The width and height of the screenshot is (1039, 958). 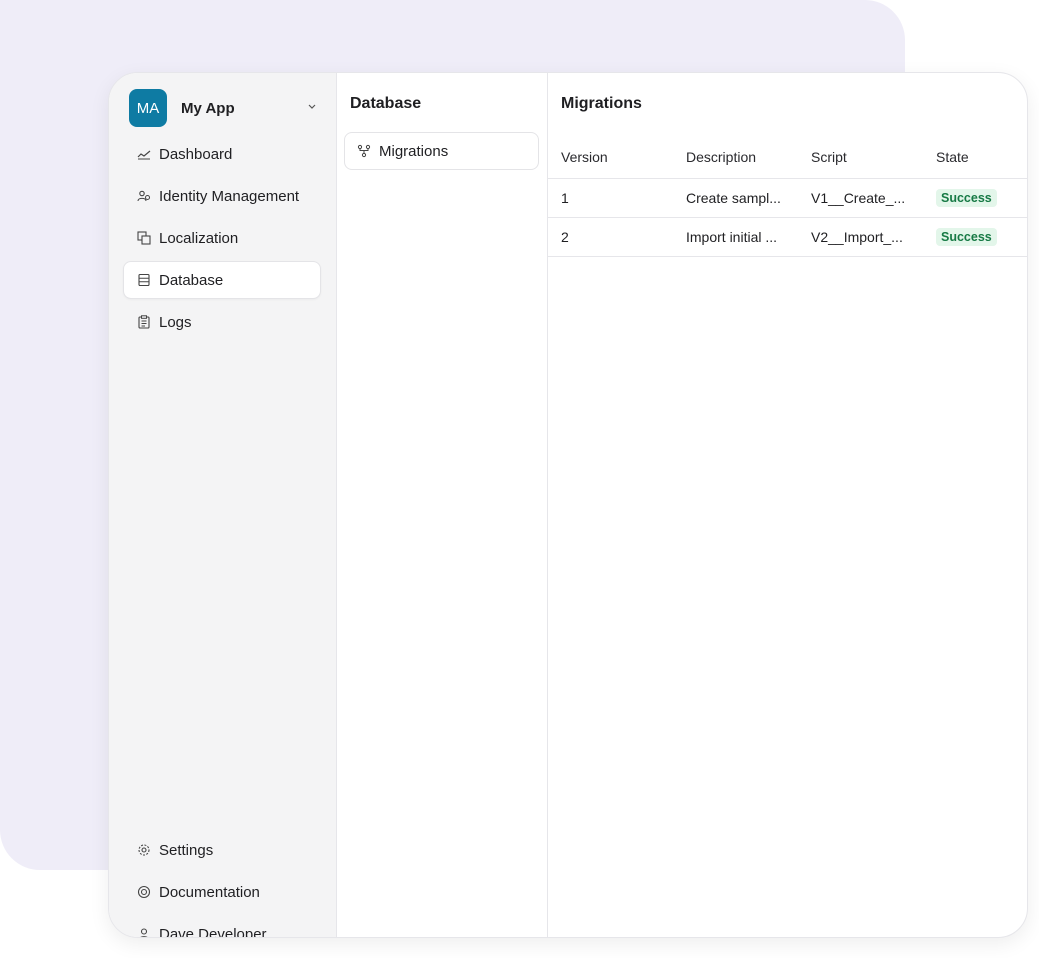 I want to click on app-name: My App, so click(x=208, y=108).